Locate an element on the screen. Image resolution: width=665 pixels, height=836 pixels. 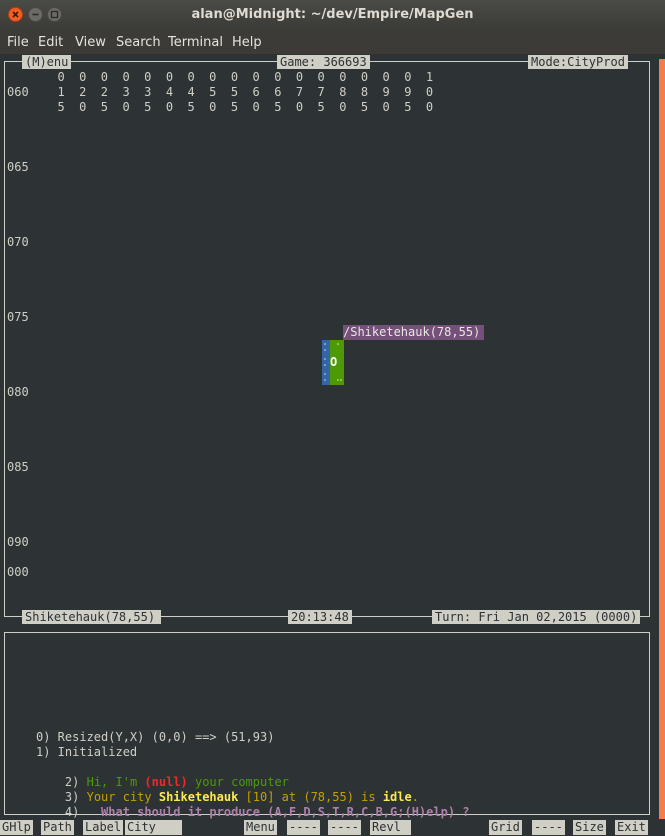
menu-file: File is located at coordinates (18, 42).